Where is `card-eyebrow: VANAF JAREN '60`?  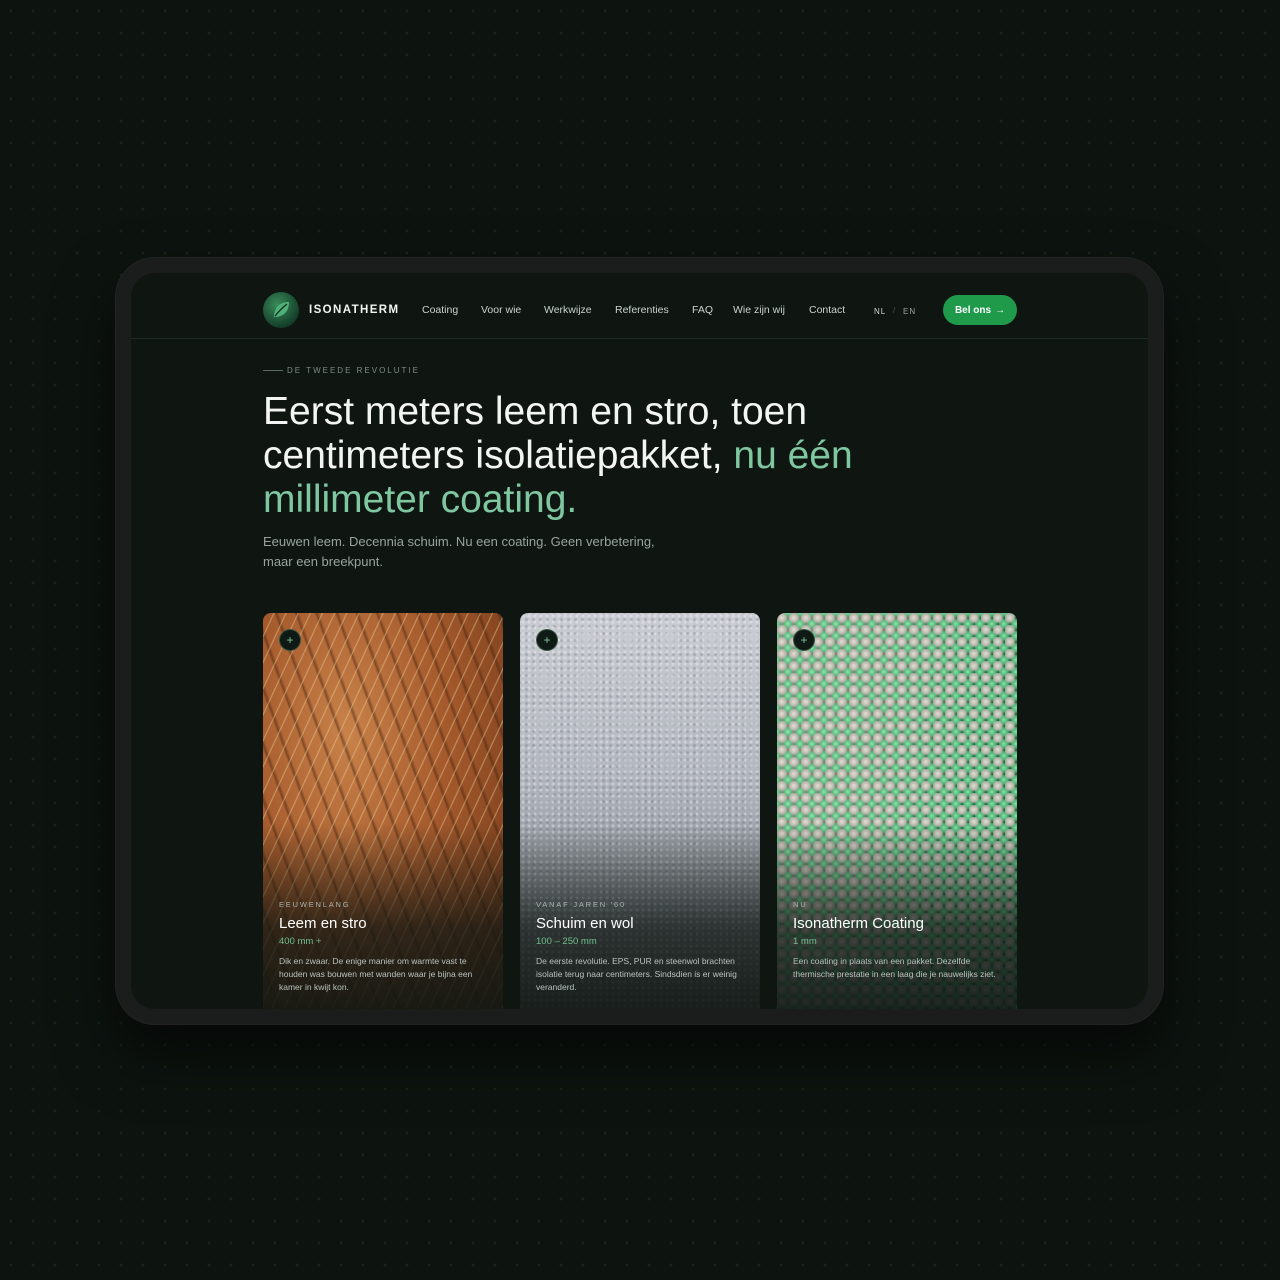
card-eyebrow: VANAF JAREN '60 is located at coordinates (581, 904).